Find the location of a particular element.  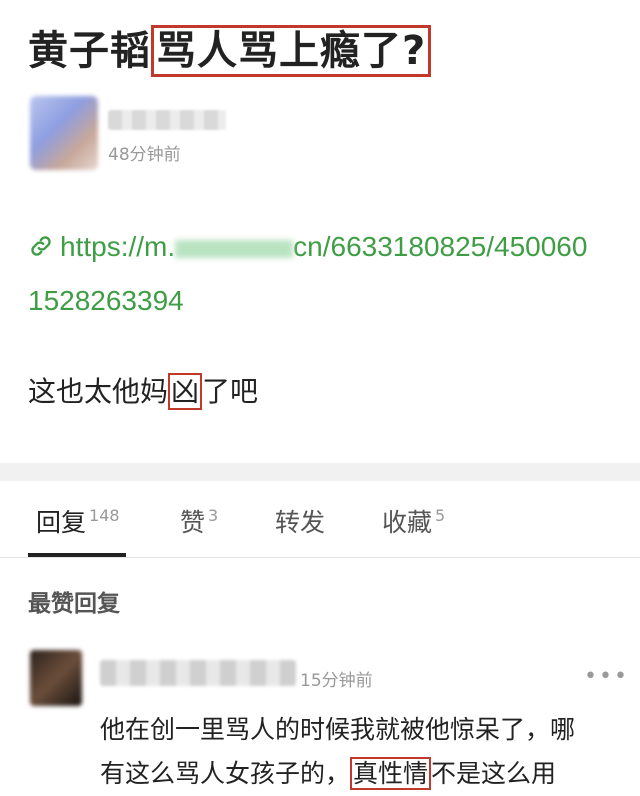

title-highlight: 骂人骂上瘾了? is located at coordinates (291, 51).